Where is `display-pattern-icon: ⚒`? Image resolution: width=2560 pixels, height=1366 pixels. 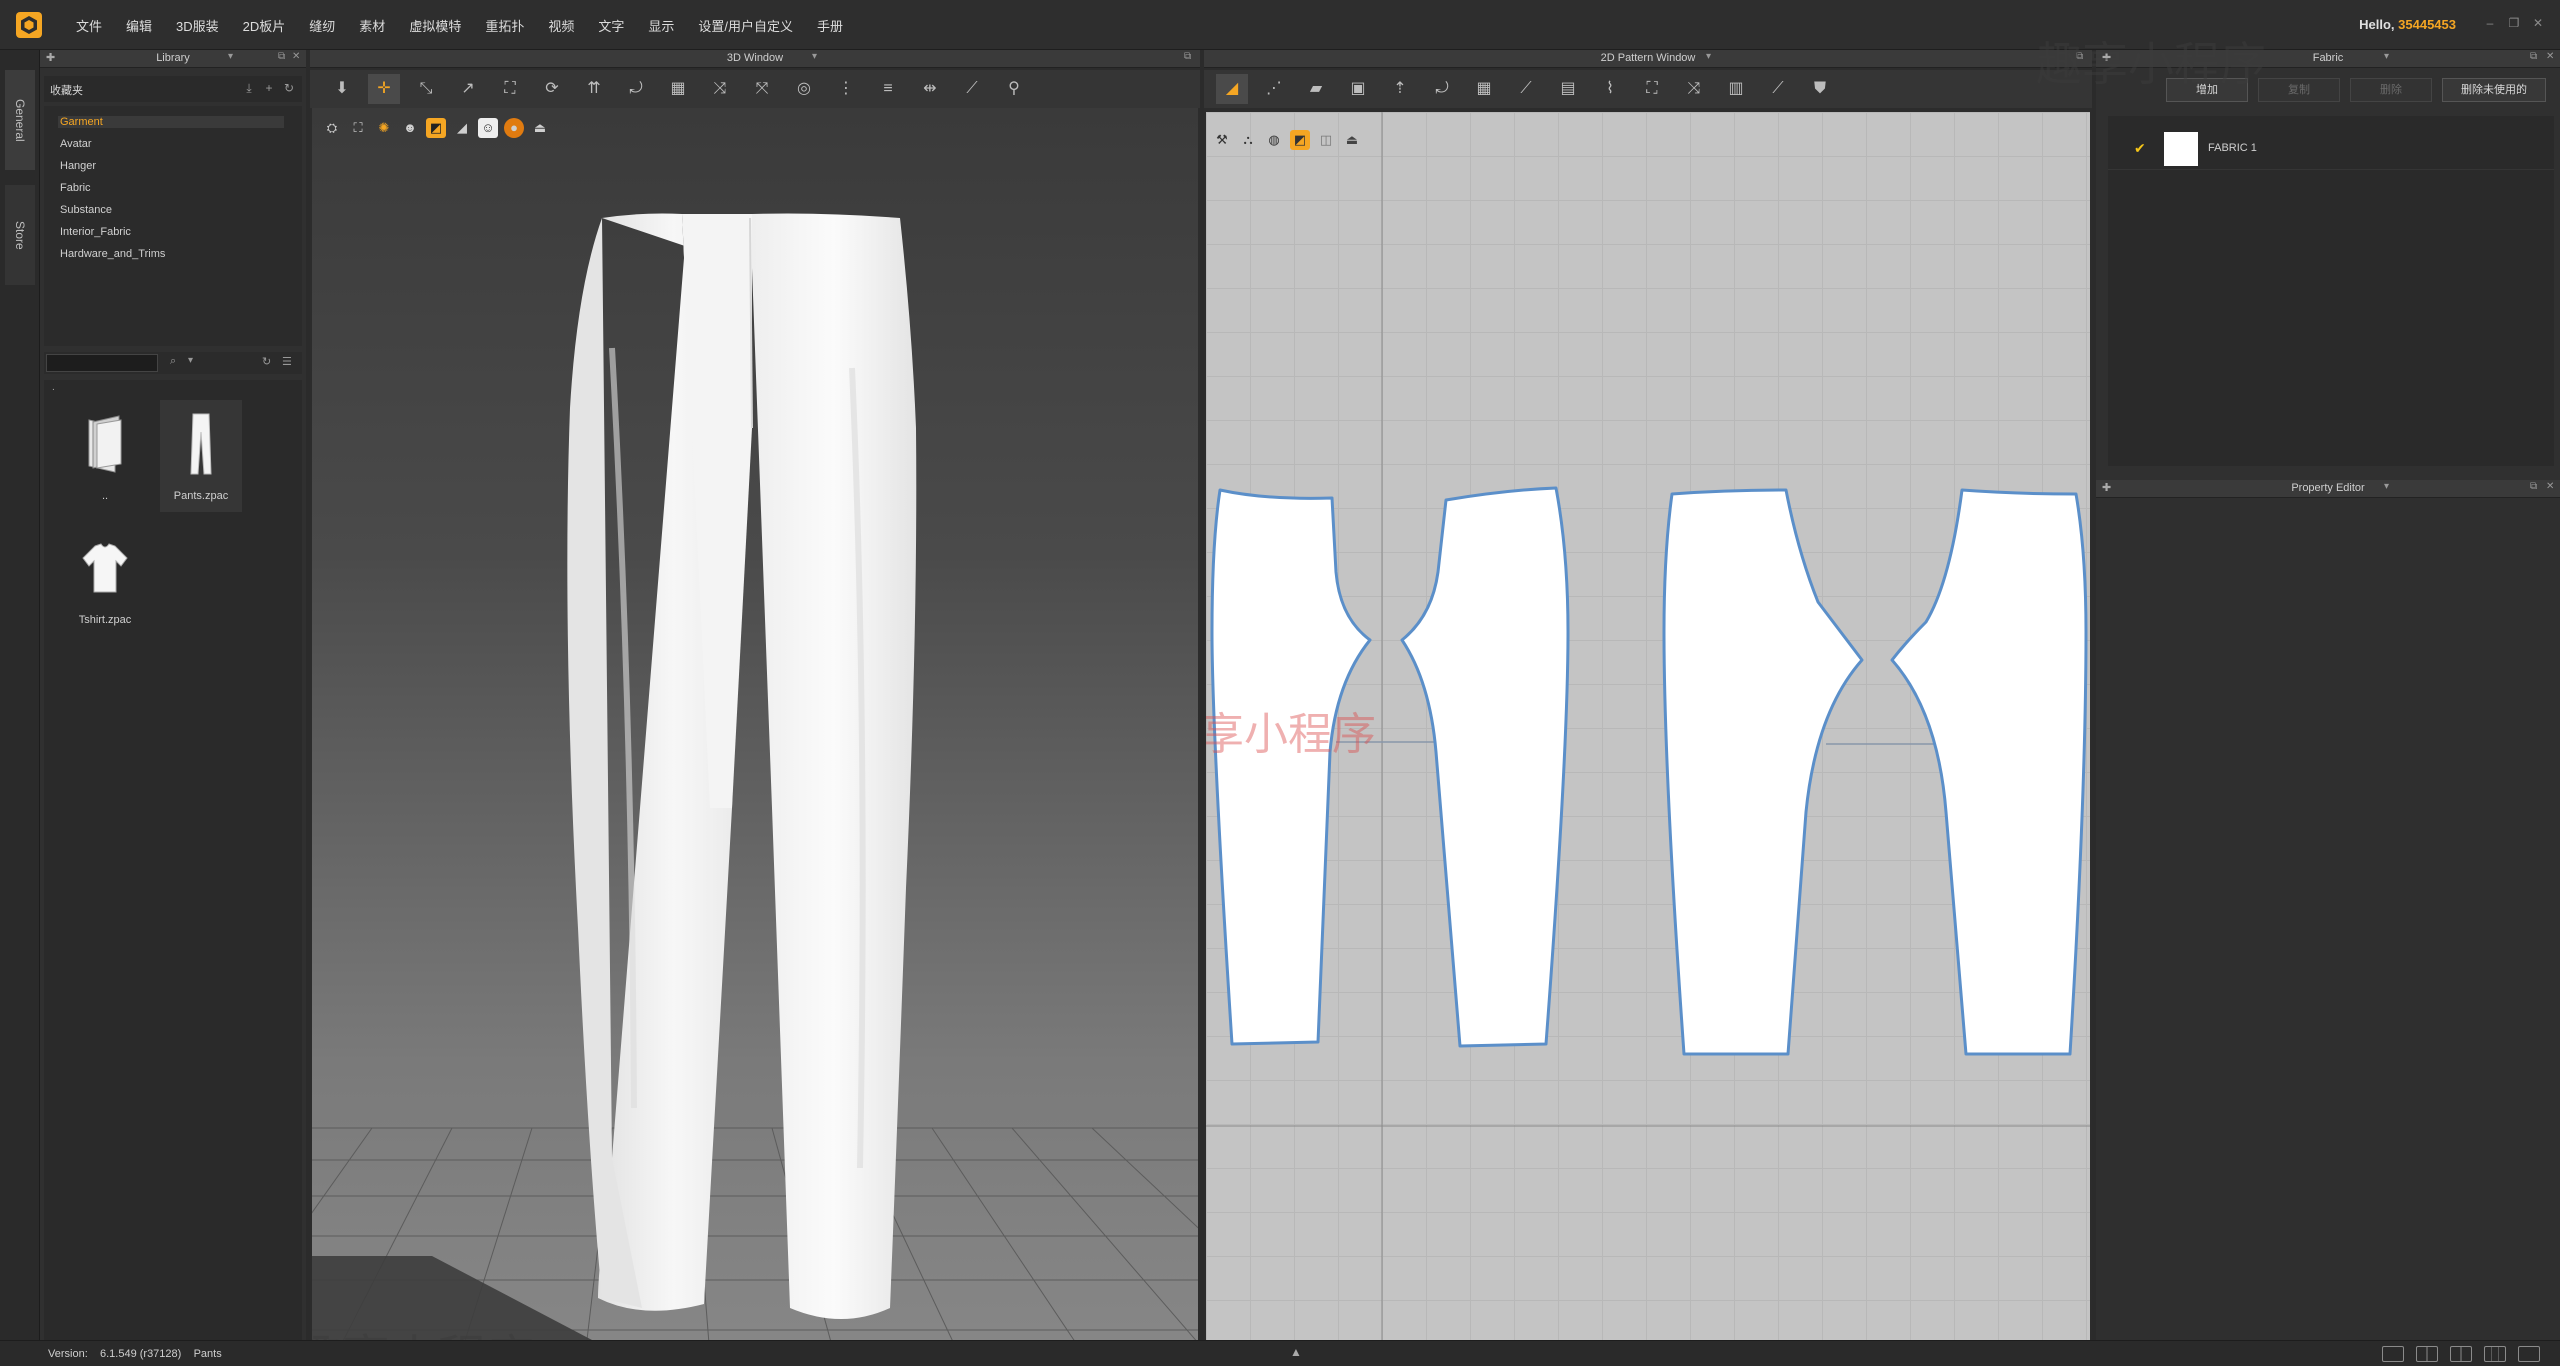
display-pattern-icon: ⚒ is located at coordinates (1222, 140).